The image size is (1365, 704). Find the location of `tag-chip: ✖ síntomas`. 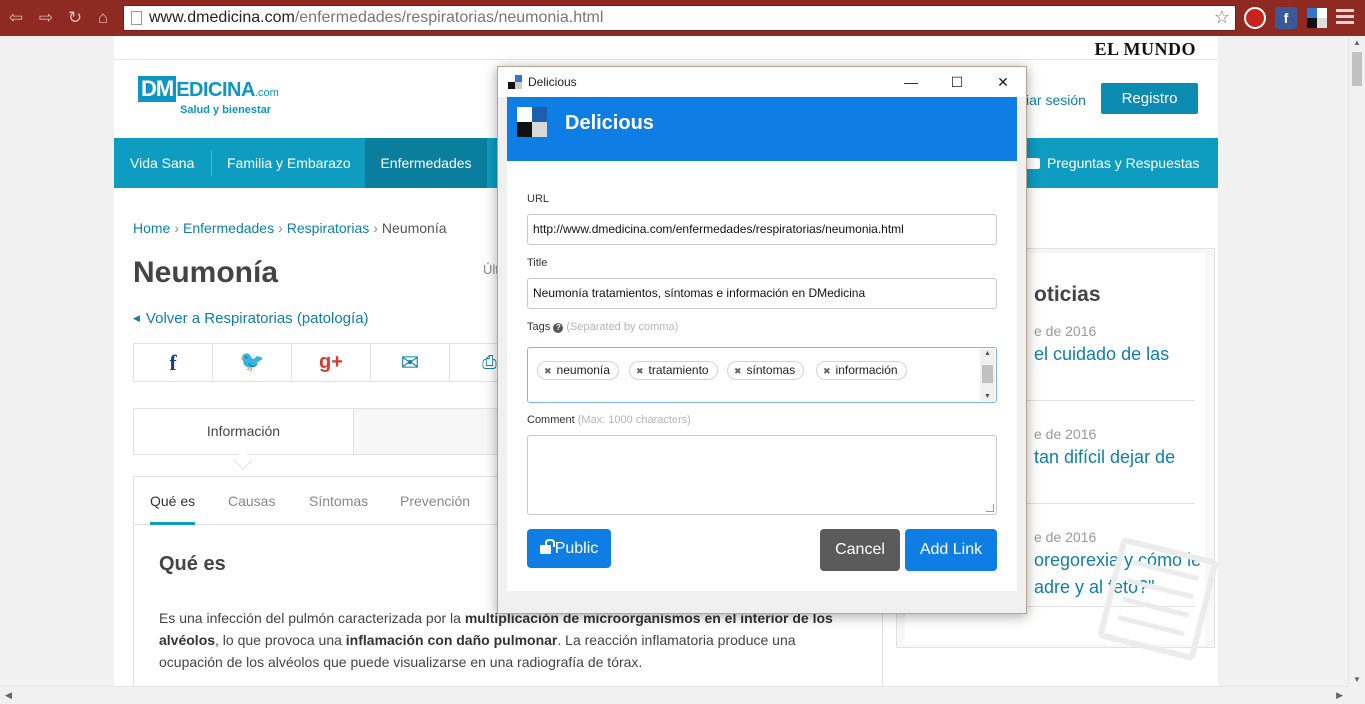

tag-chip: ✖ síntomas is located at coordinates (766, 370).